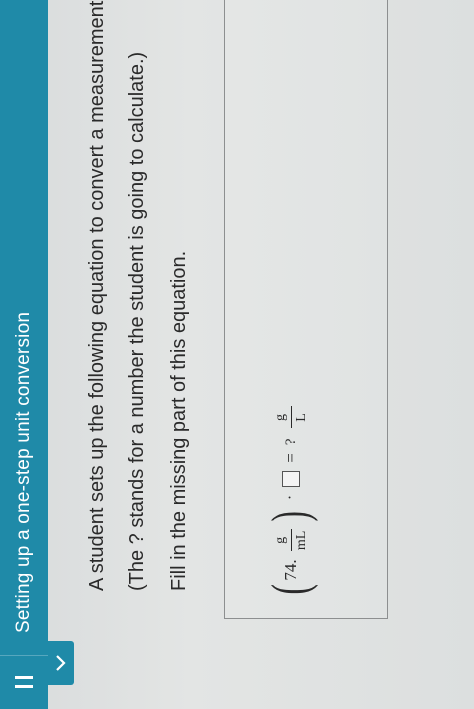 Image resolution: width=474 pixels, height=709 pixels. I want to click on title-bar: Setting up a one-step unit conversion, so click(24, 354).